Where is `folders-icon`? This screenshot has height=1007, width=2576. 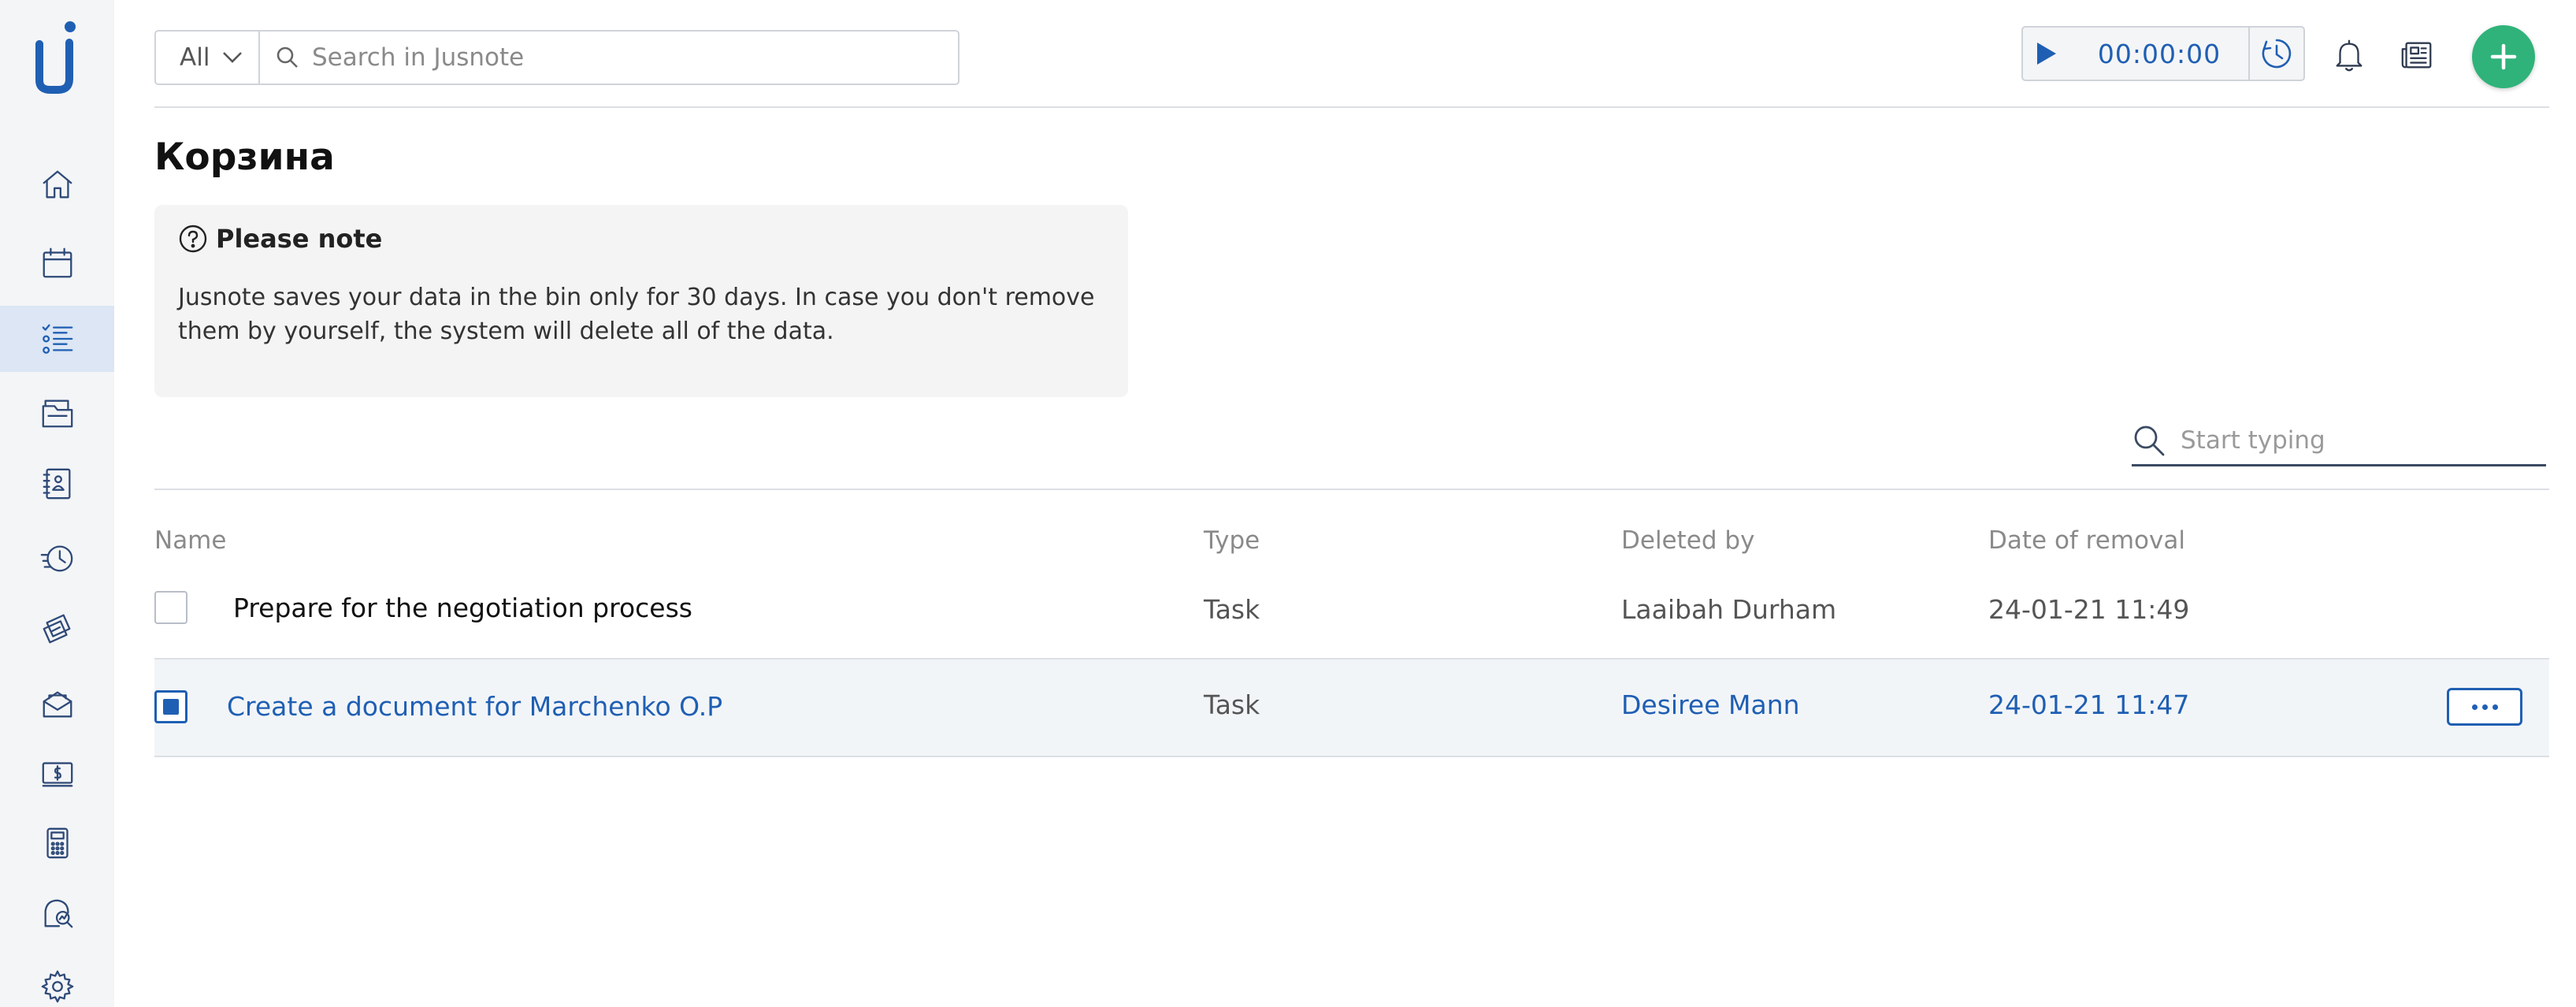 folders-icon is located at coordinates (57, 414).